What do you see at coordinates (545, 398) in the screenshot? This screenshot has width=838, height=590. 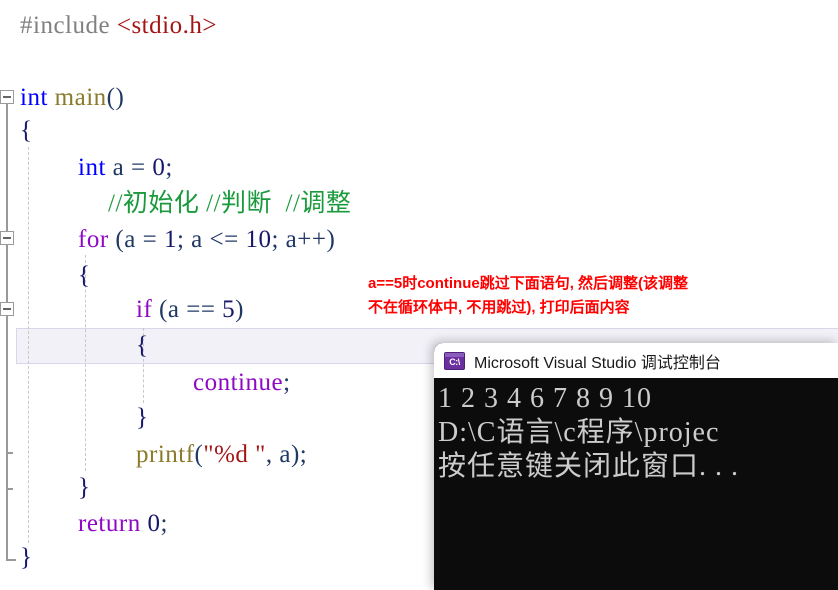 I see `console-output-line: 1 2 3 4 6 7 8 9 10` at bounding box center [545, 398].